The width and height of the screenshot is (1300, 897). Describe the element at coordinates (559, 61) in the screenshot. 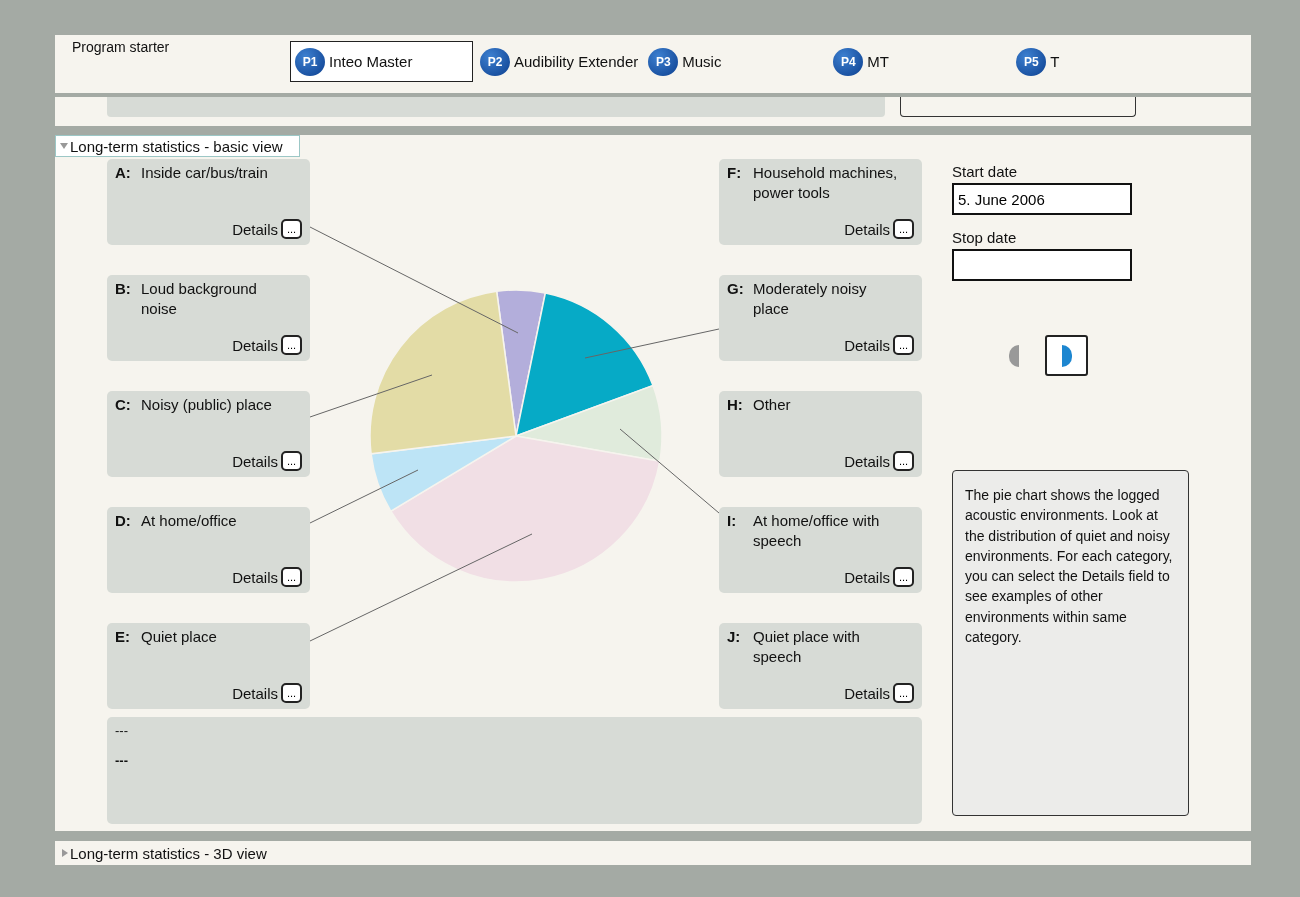

I see `program-tab: P2 Audibility Extender` at that location.